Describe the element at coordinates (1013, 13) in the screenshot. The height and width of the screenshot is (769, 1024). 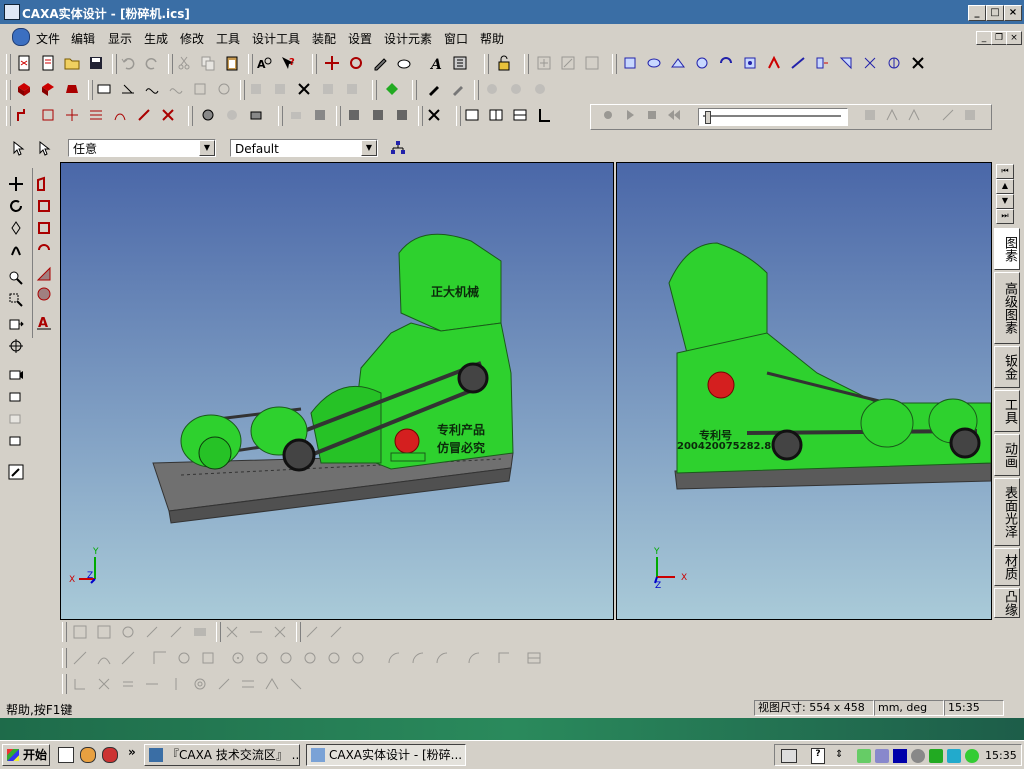
I see `close-button: ×` at that location.